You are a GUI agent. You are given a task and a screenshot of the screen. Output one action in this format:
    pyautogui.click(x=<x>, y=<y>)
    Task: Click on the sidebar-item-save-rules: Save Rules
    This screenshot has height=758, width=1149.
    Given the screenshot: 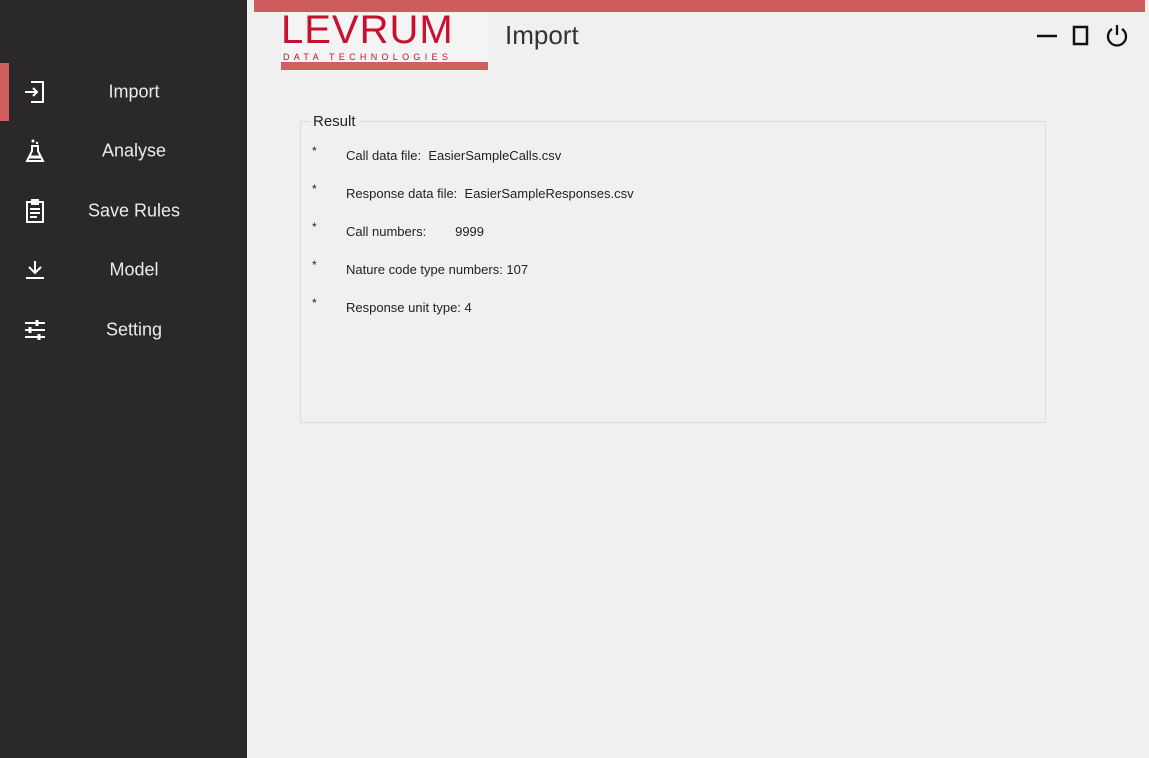 What is the action you would take?
    pyautogui.click(x=123, y=211)
    